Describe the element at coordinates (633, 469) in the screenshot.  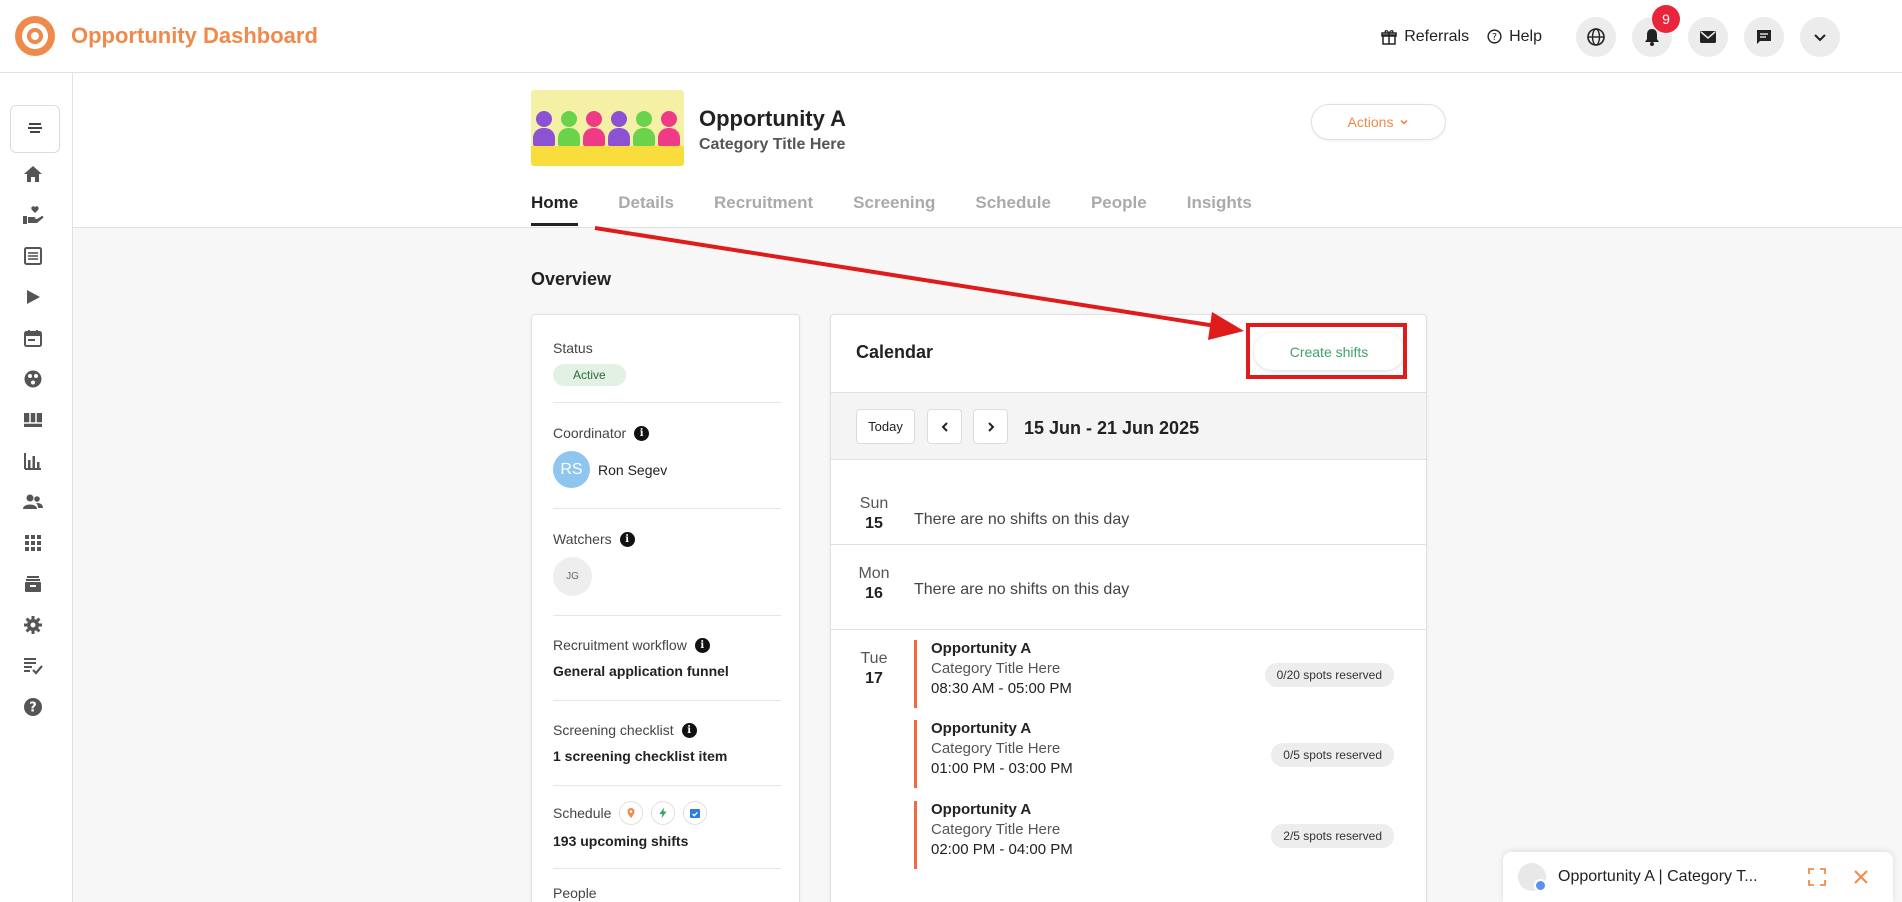
I see `coordinator-name: Ron Segev` at that location.